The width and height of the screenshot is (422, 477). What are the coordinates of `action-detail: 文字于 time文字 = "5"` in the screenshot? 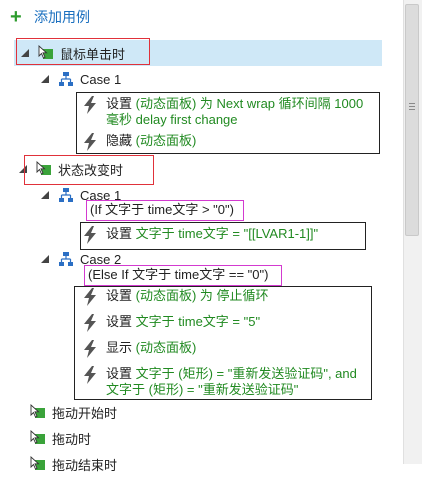 It's located at (198, 321).